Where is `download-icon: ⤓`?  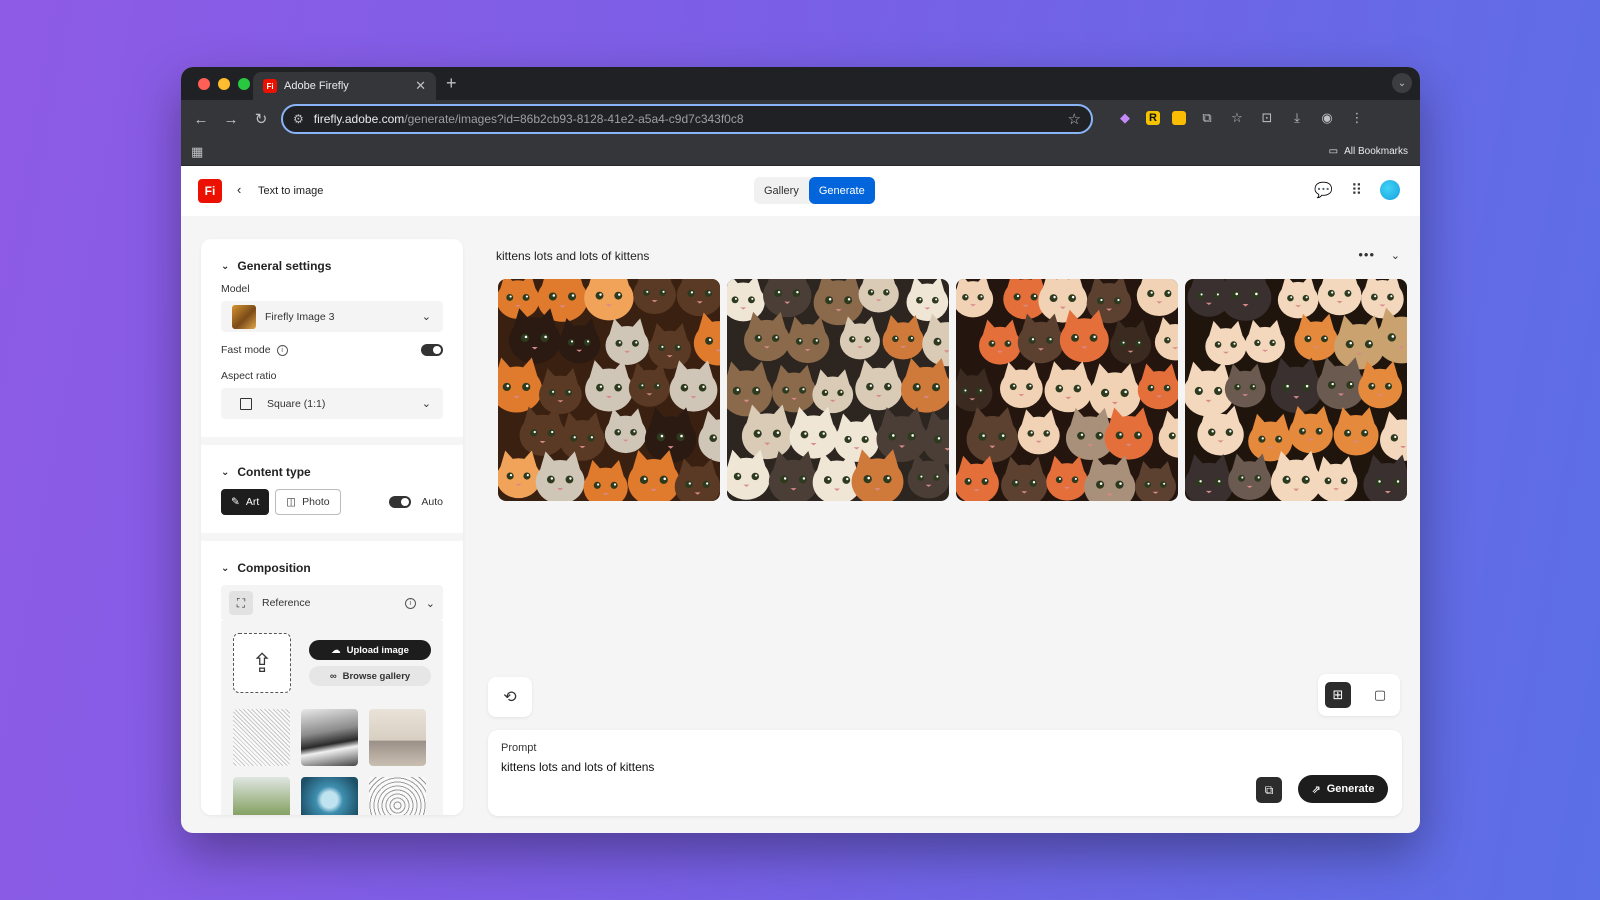
download-icon: ⤓ is located at coordinates (1297, 118).